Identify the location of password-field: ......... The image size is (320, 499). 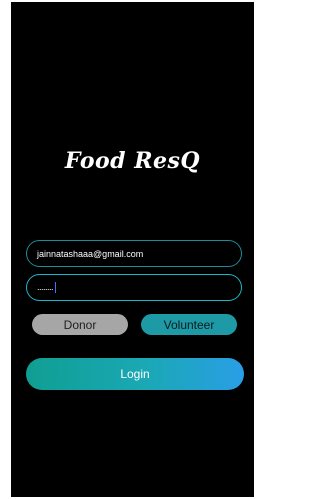
(134, 287).